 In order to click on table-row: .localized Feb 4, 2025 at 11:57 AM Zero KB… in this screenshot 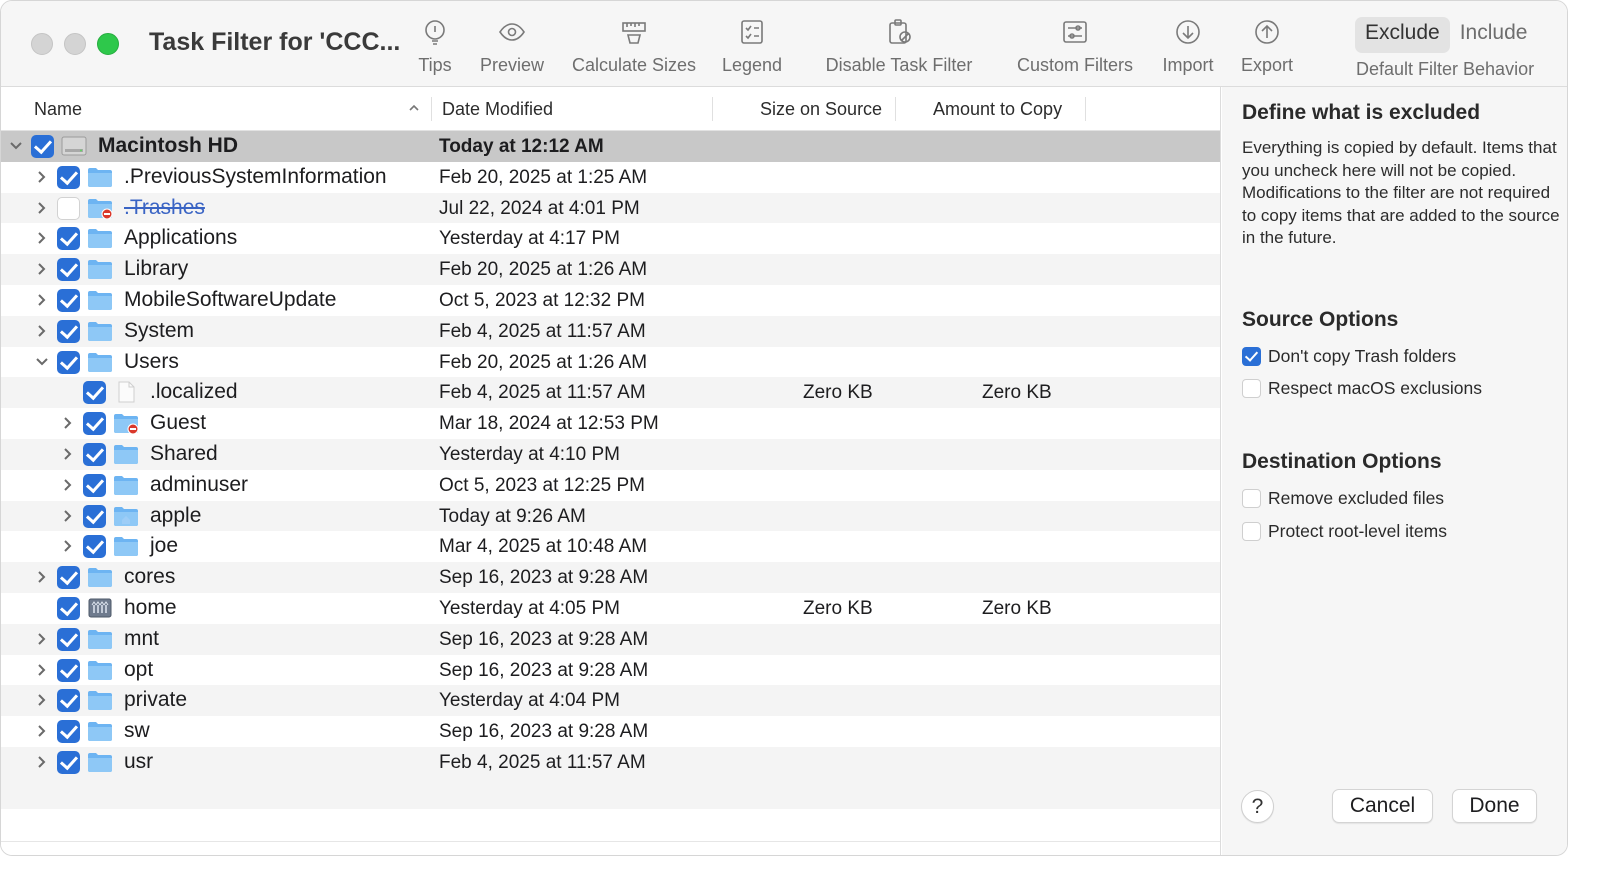, I will do `click(610, 393)`.